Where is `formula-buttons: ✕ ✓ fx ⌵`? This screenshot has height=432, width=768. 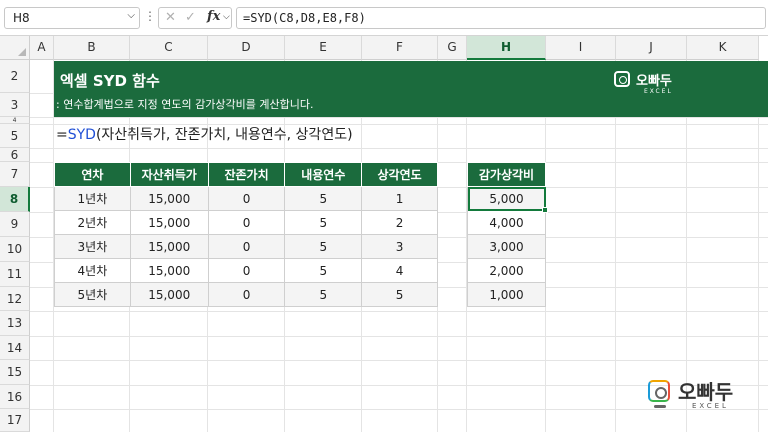 formula-buttons: ✕ ✓ fx ⌵ is located at coordinates (195, 18).